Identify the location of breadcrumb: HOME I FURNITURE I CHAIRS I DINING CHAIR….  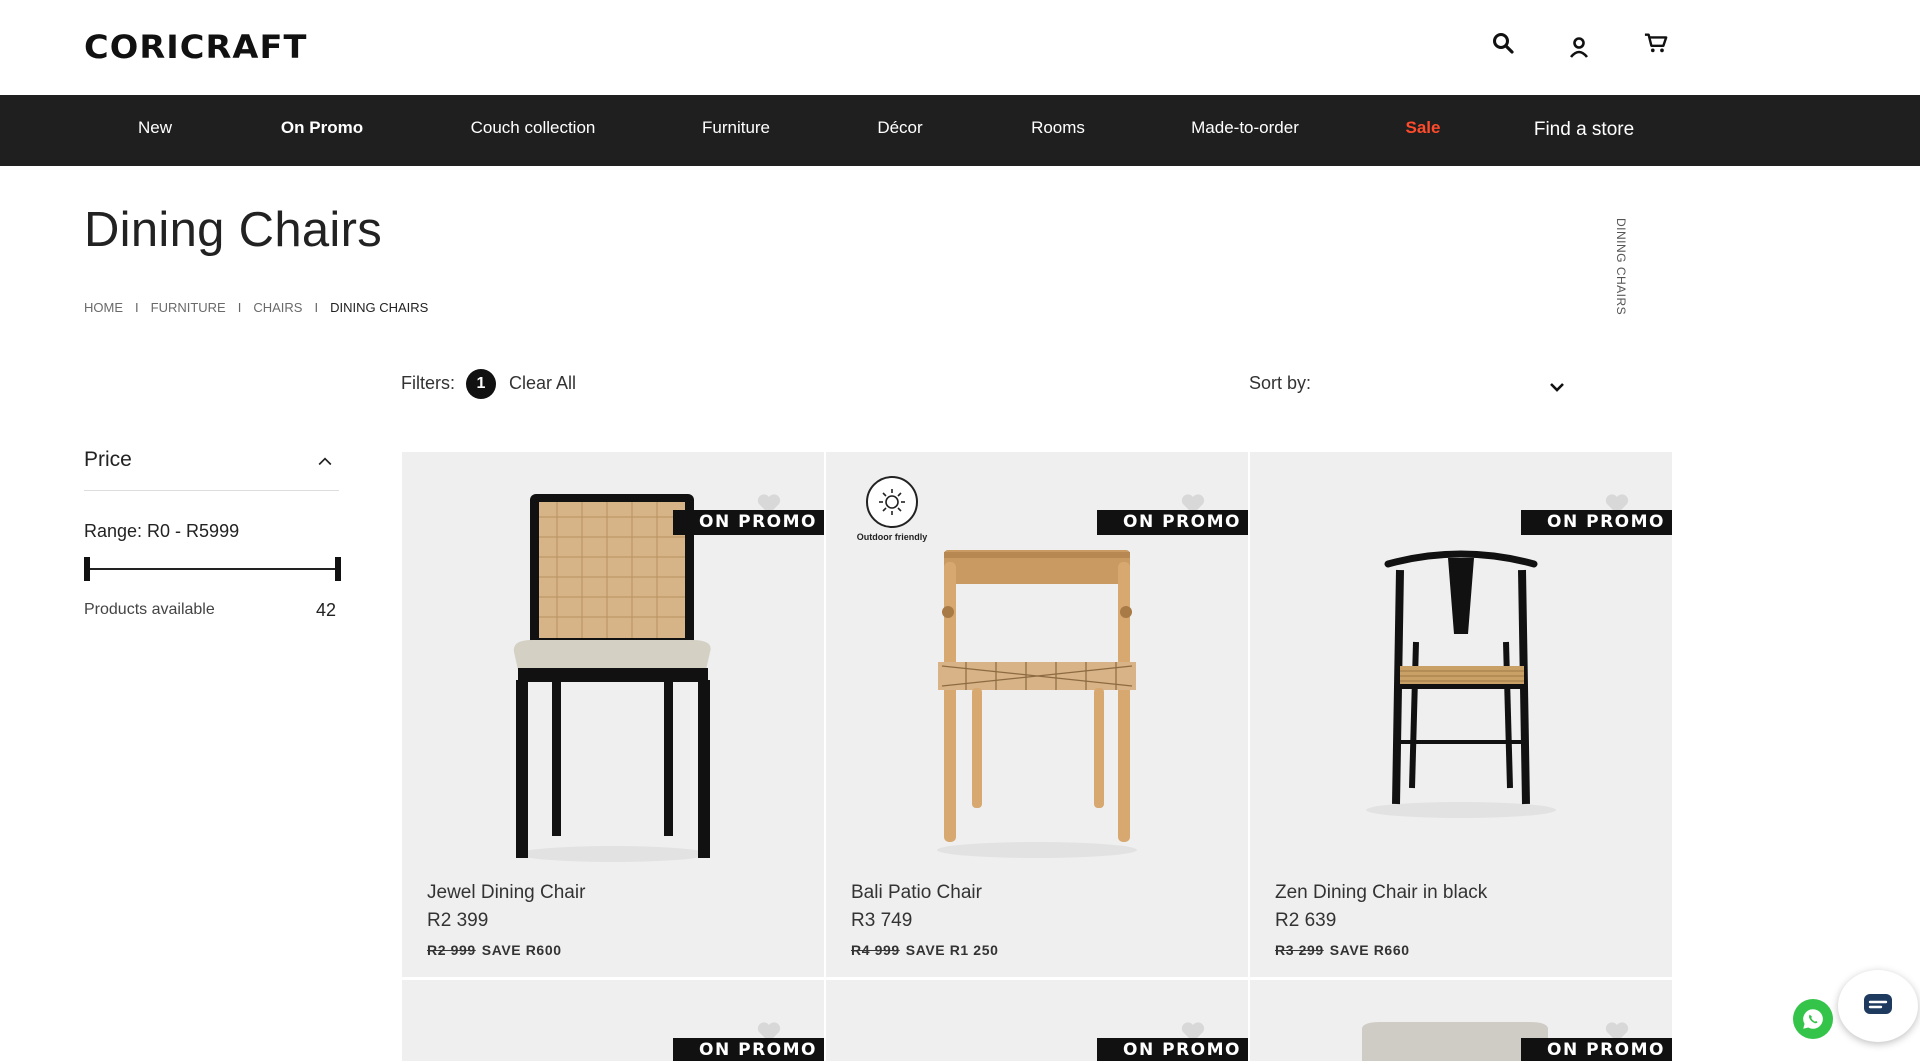
(256, 307).